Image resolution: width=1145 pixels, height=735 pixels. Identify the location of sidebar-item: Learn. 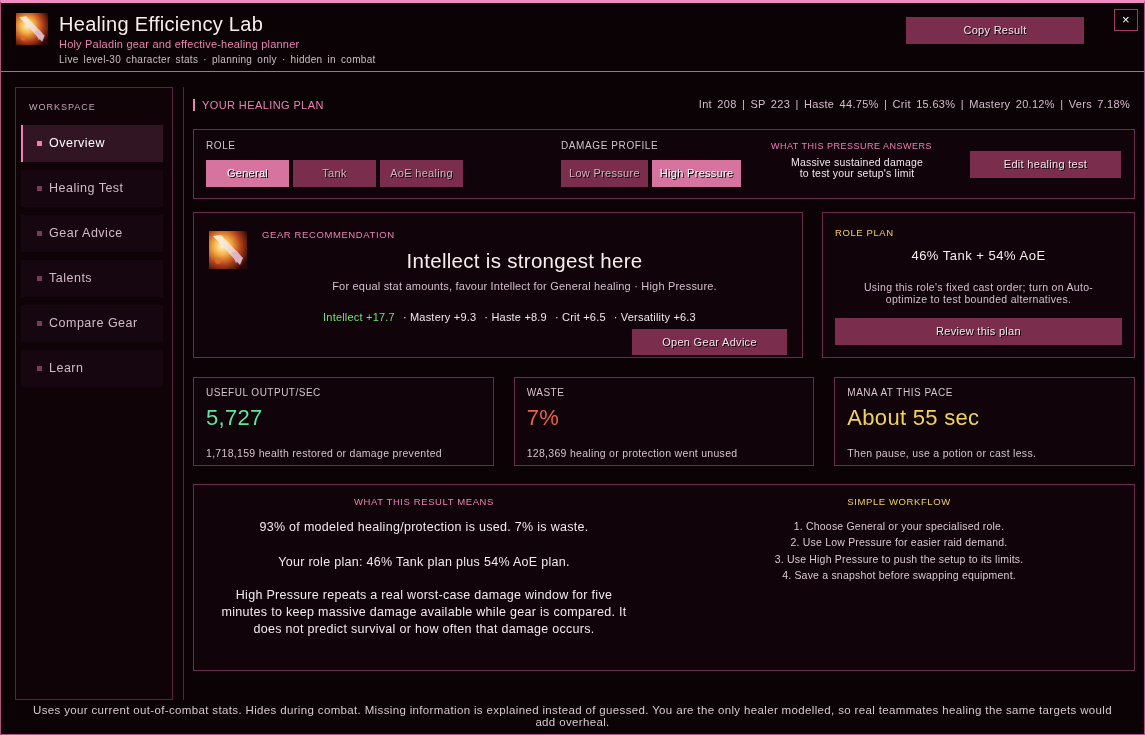
(92, 368).